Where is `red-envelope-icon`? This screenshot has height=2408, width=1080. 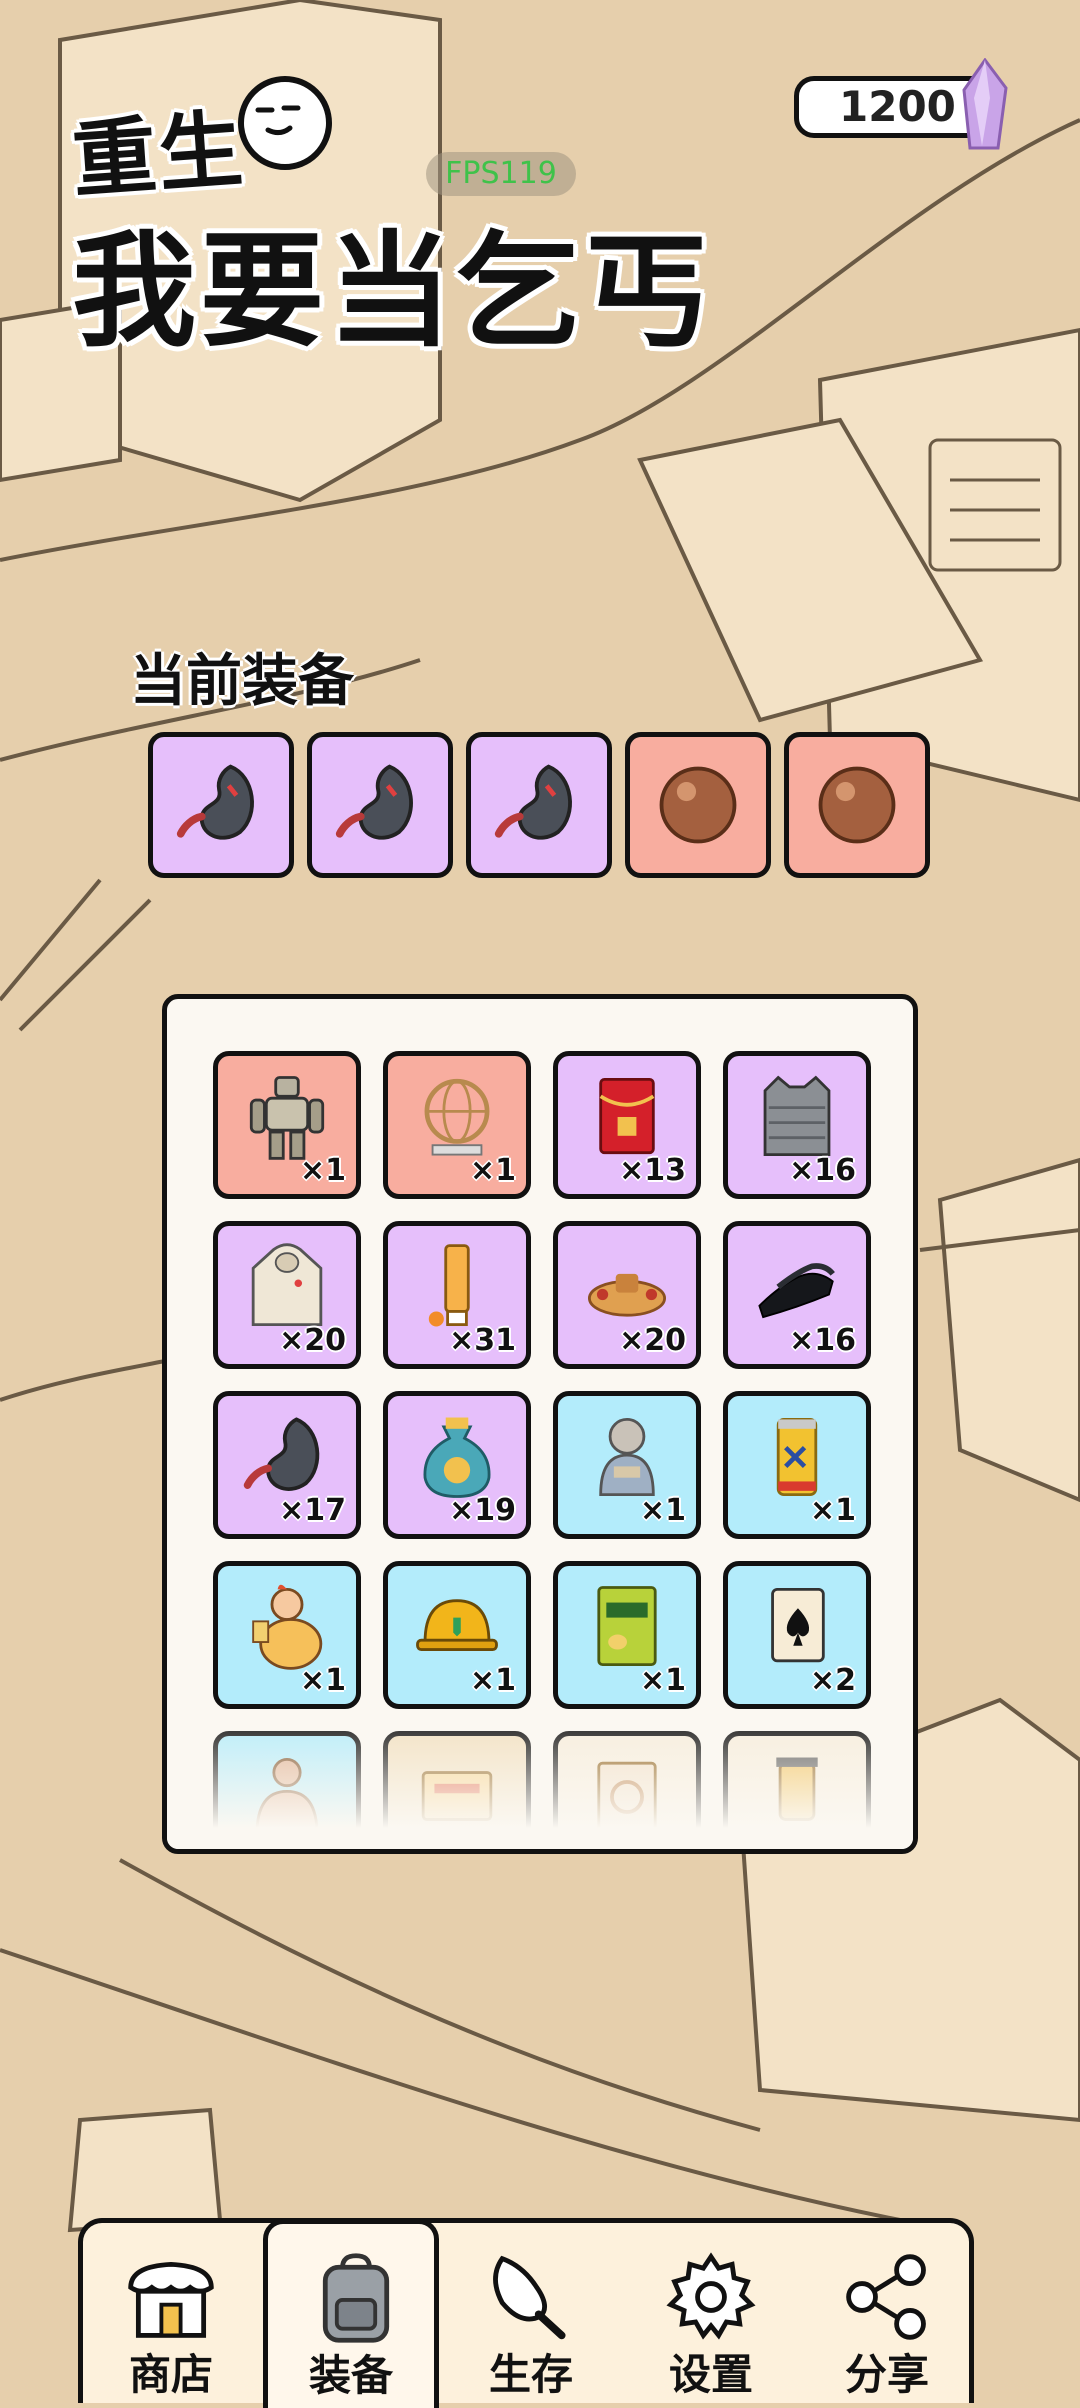
red-envelope-icon is located at coordinates (627, 1116).